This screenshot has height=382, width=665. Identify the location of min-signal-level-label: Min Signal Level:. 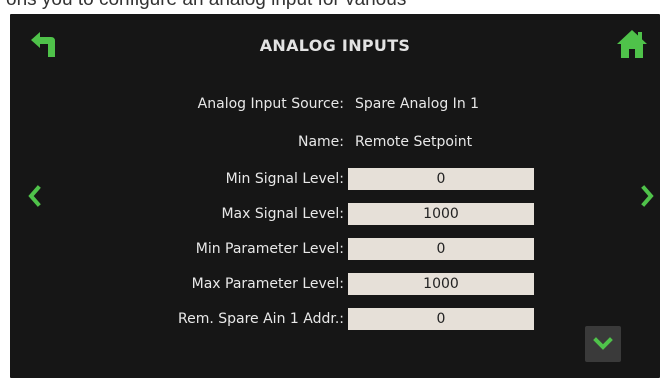
(284, 179).